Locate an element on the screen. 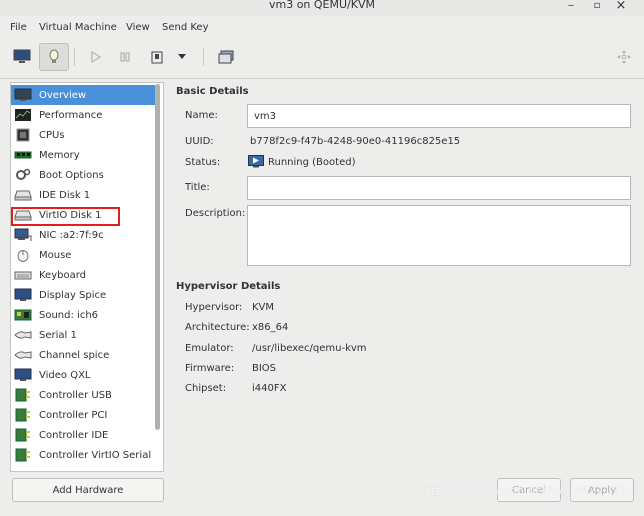  snapshots-button is located at coordinates (226, 57).